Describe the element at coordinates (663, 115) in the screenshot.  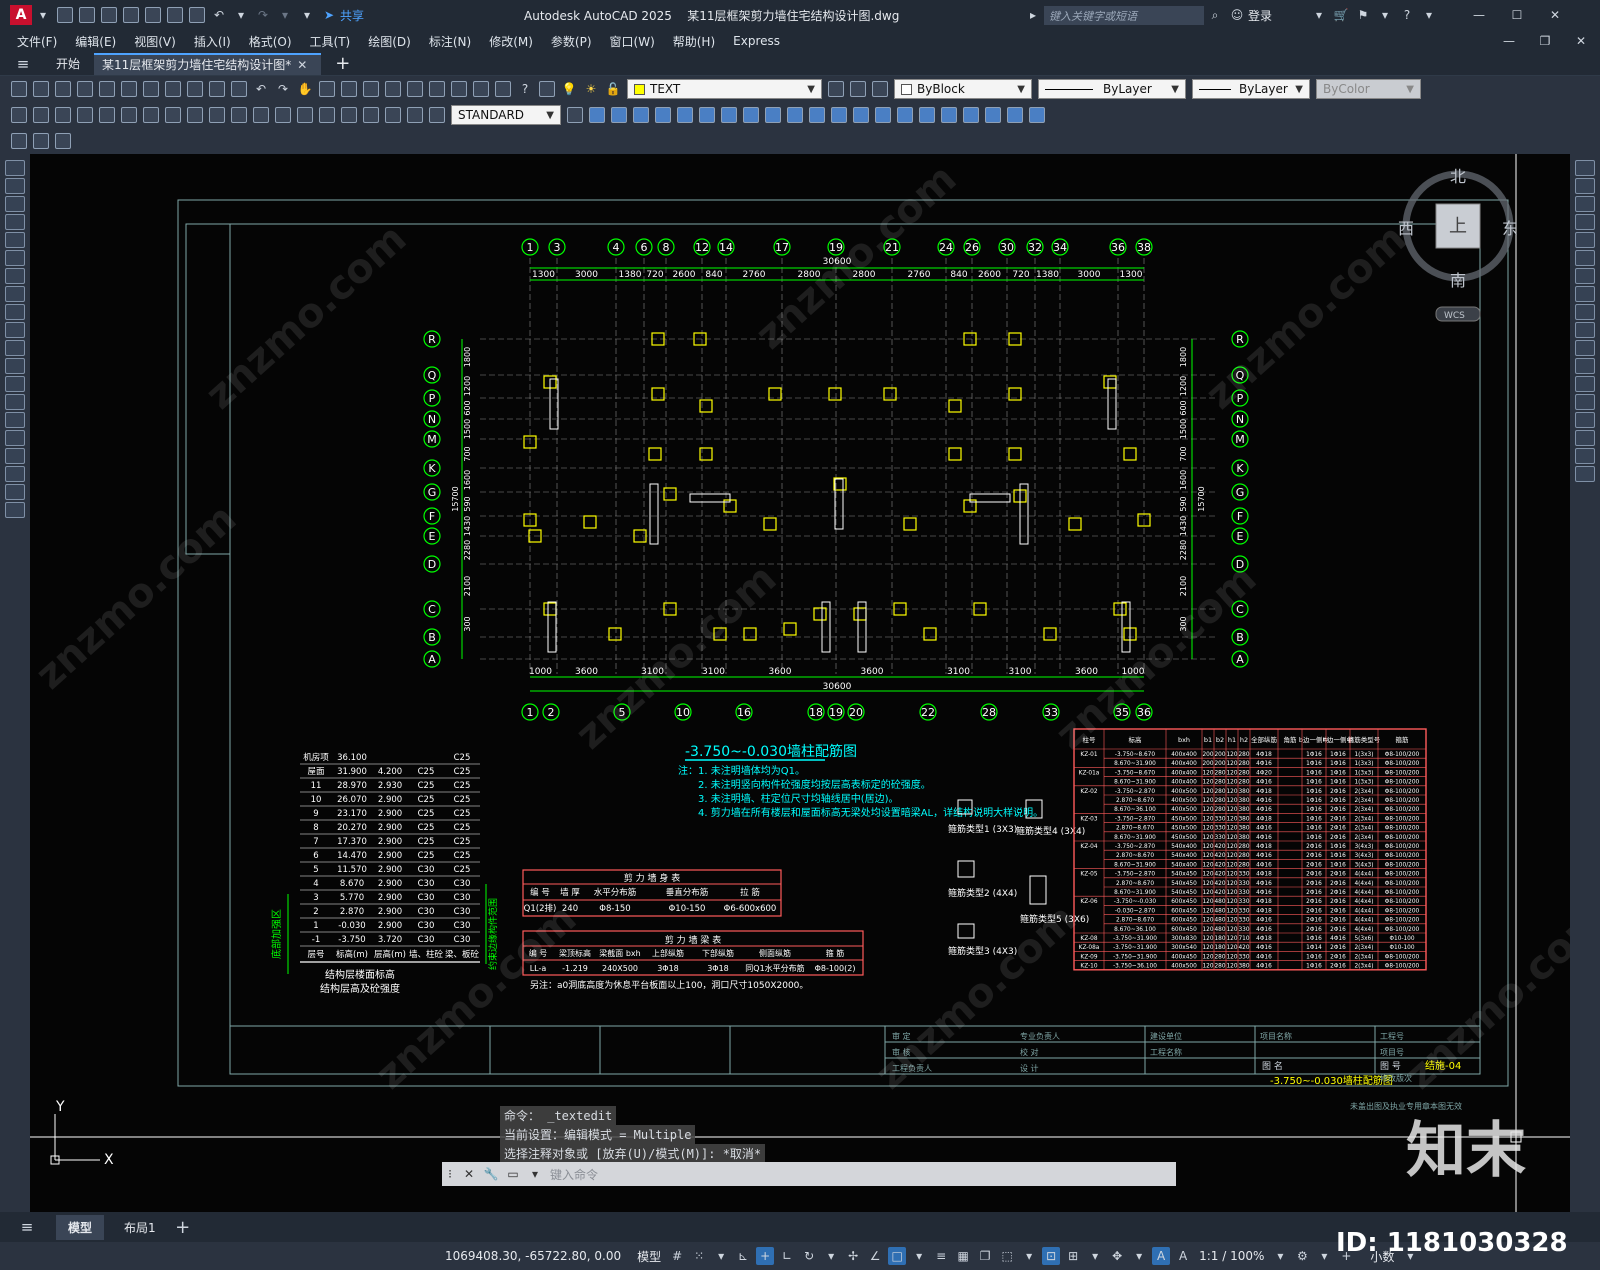
I see `view-right-icon` at that location.